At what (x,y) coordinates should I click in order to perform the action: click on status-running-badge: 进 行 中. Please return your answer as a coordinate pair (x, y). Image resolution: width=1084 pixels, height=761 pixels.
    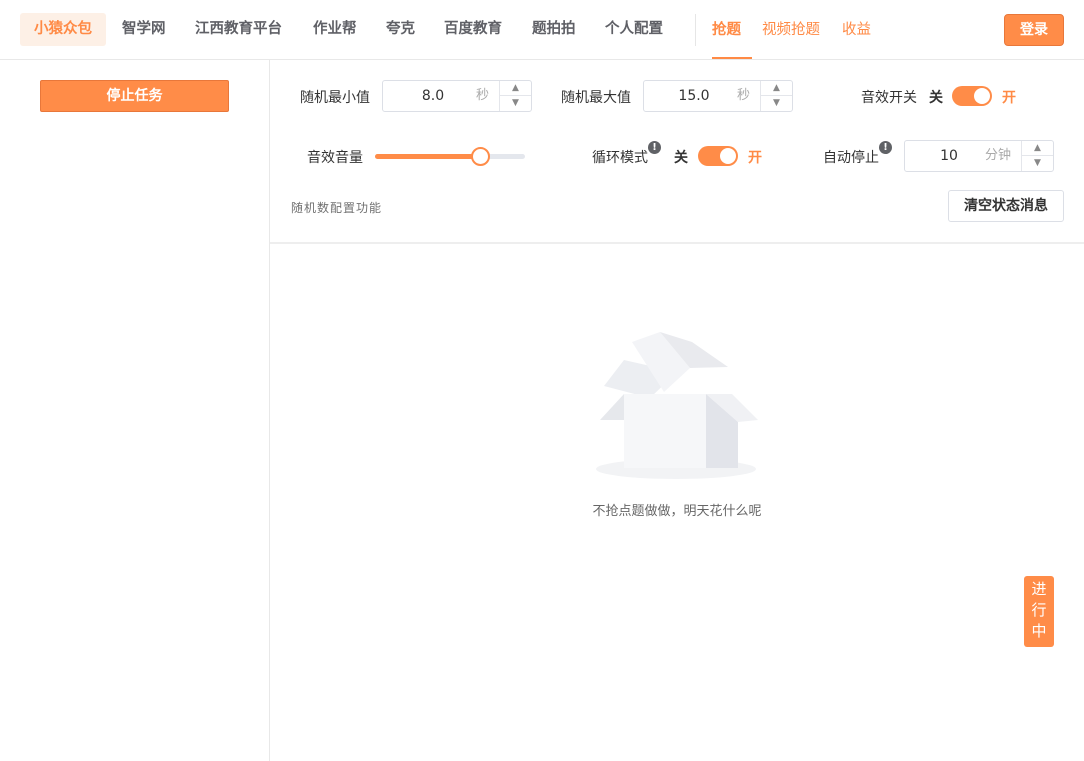
    Looking at the image, I should click on (1039, 611).